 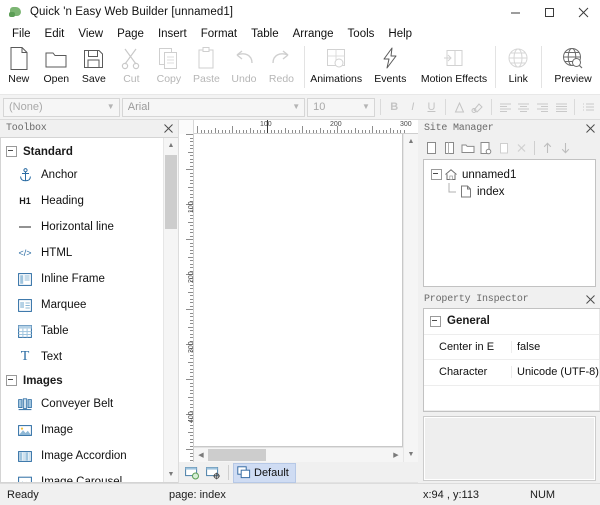 What do you see at coordinates (573, 68) in the screenshot?
I see `toolbar-button-preview: Preview` at bounding box center [573, 68].